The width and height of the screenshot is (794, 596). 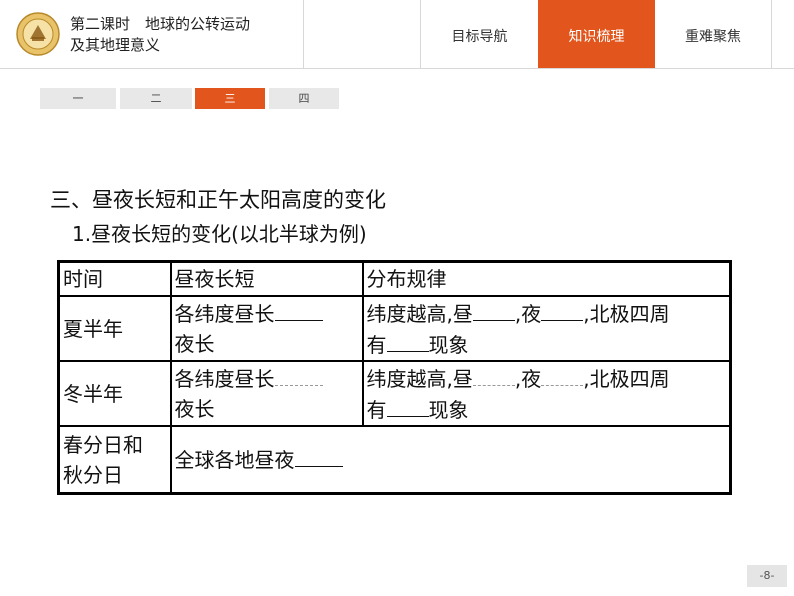 I want to click on time-cell: 春分日和 秋分日, so click(x=114, y=460).